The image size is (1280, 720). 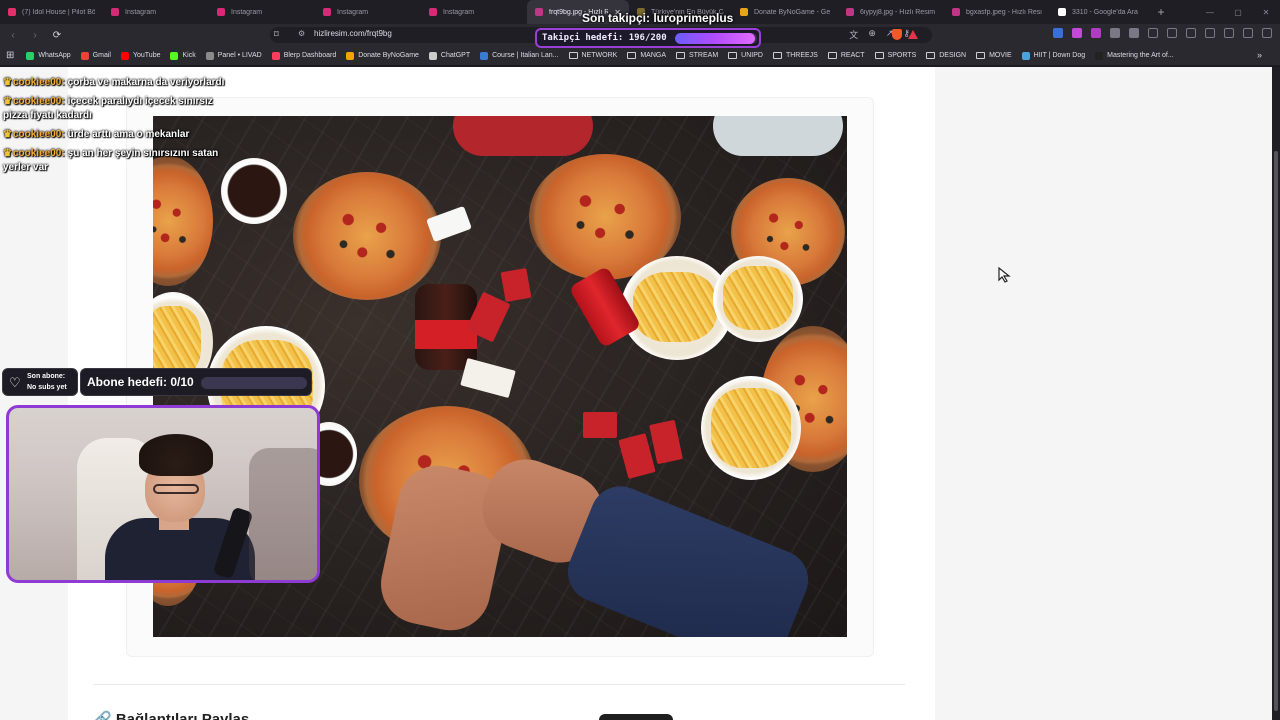 I want to click on last-sub-widget: ♡ Son abone: No subs yet, so click(x=40, y=382).